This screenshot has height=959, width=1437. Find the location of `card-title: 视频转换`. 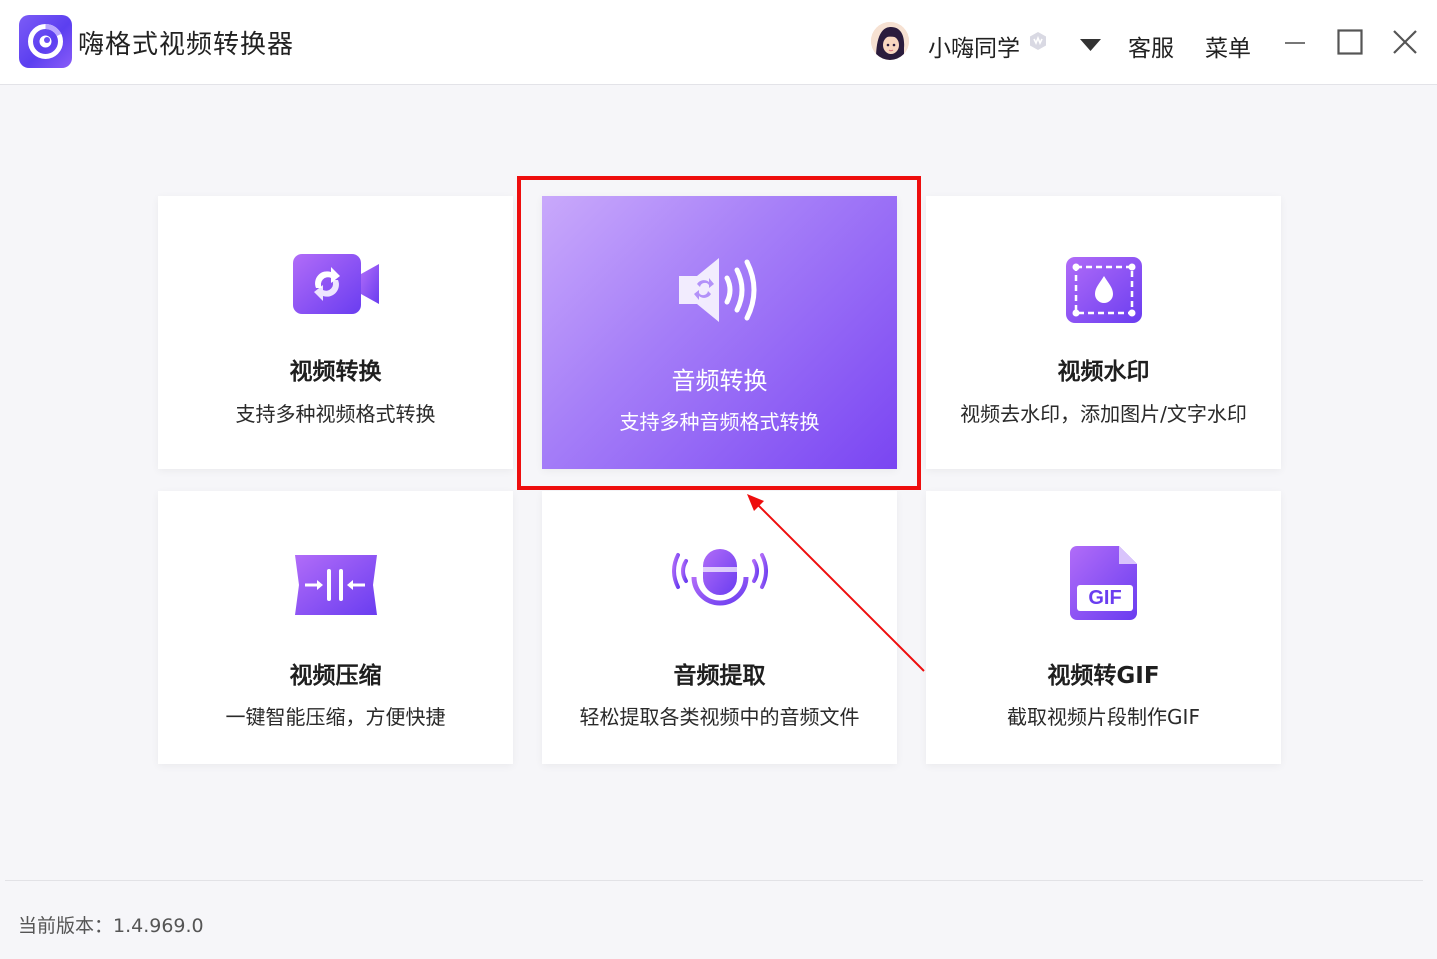

card-title: 视频转换 is located at coordinates (335, 372).